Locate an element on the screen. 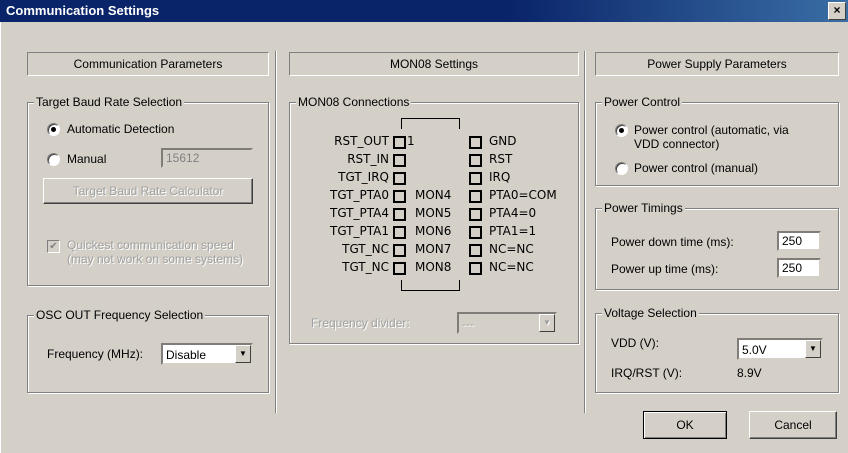 Image resolution: width=848 pixels, height=453 pixels. pin-left-label: RST_OUT is located at coordinates (361, 141).